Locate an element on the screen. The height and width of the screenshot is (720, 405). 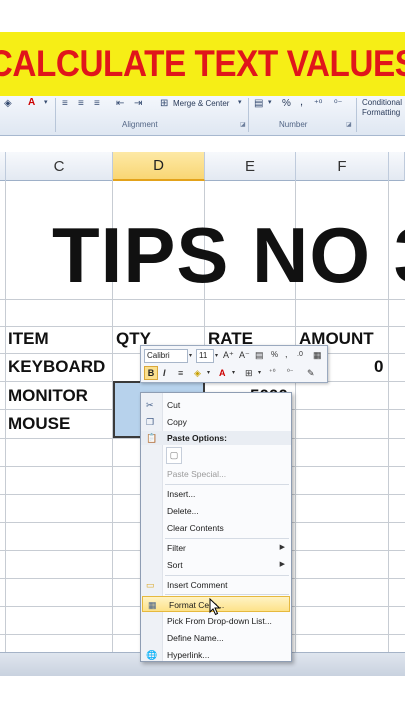
percent-style-button: % is located at coordinates (286, 103).